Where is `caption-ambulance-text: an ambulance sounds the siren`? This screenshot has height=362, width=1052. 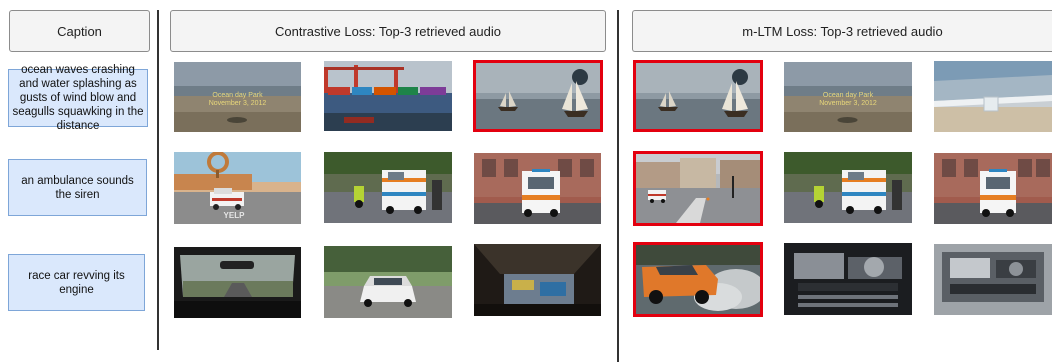 caption-ambulance-text: an ambulance sounds the siren is located at coordinates (77, 187).